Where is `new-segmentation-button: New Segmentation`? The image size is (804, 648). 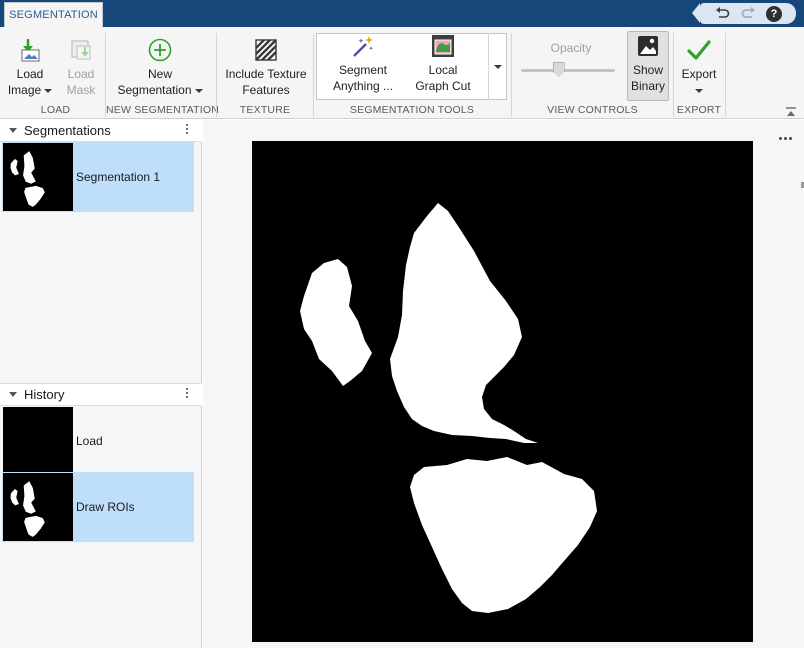
new-segmentation-button: New Segmentation is located at coordinates (160, 62).